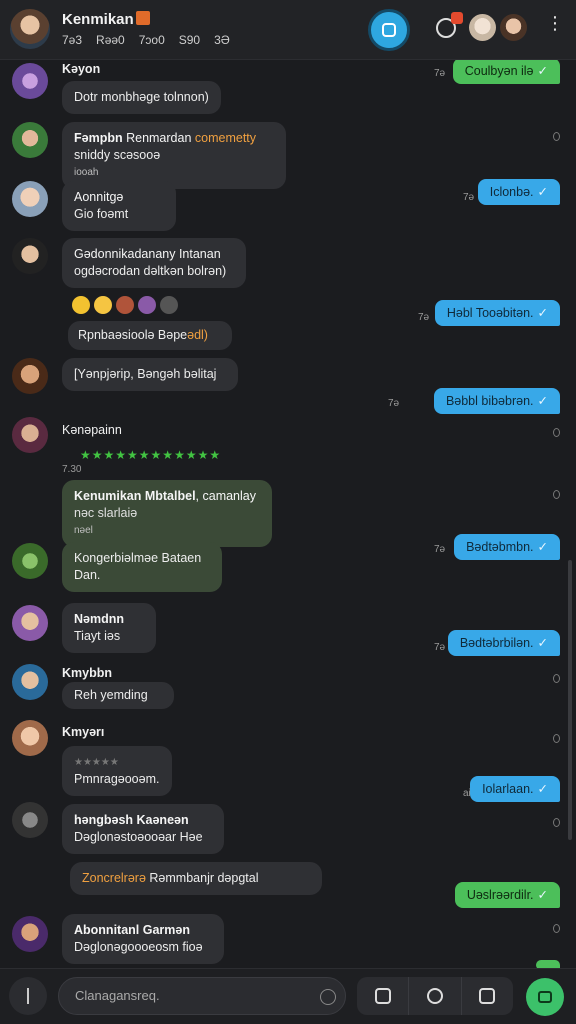  Describe the element at coordinates (570, 700) in the screenshot. I see `scrollbar` at that location.